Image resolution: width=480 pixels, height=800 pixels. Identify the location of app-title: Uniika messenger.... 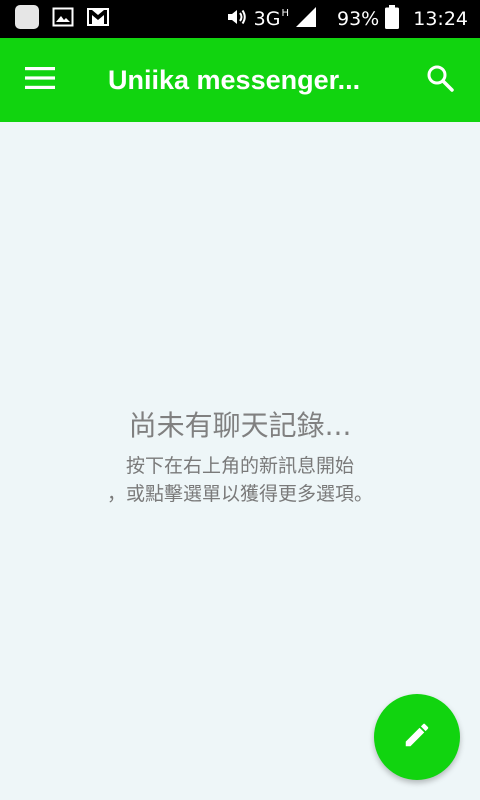
(234, 80).